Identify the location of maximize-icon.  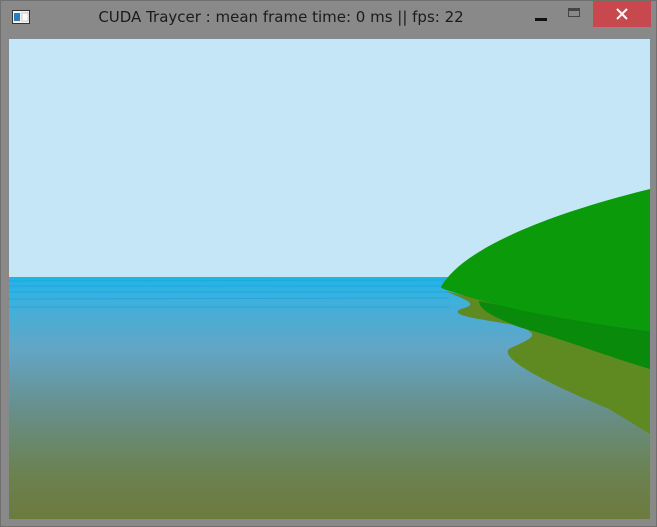
(574, 12).